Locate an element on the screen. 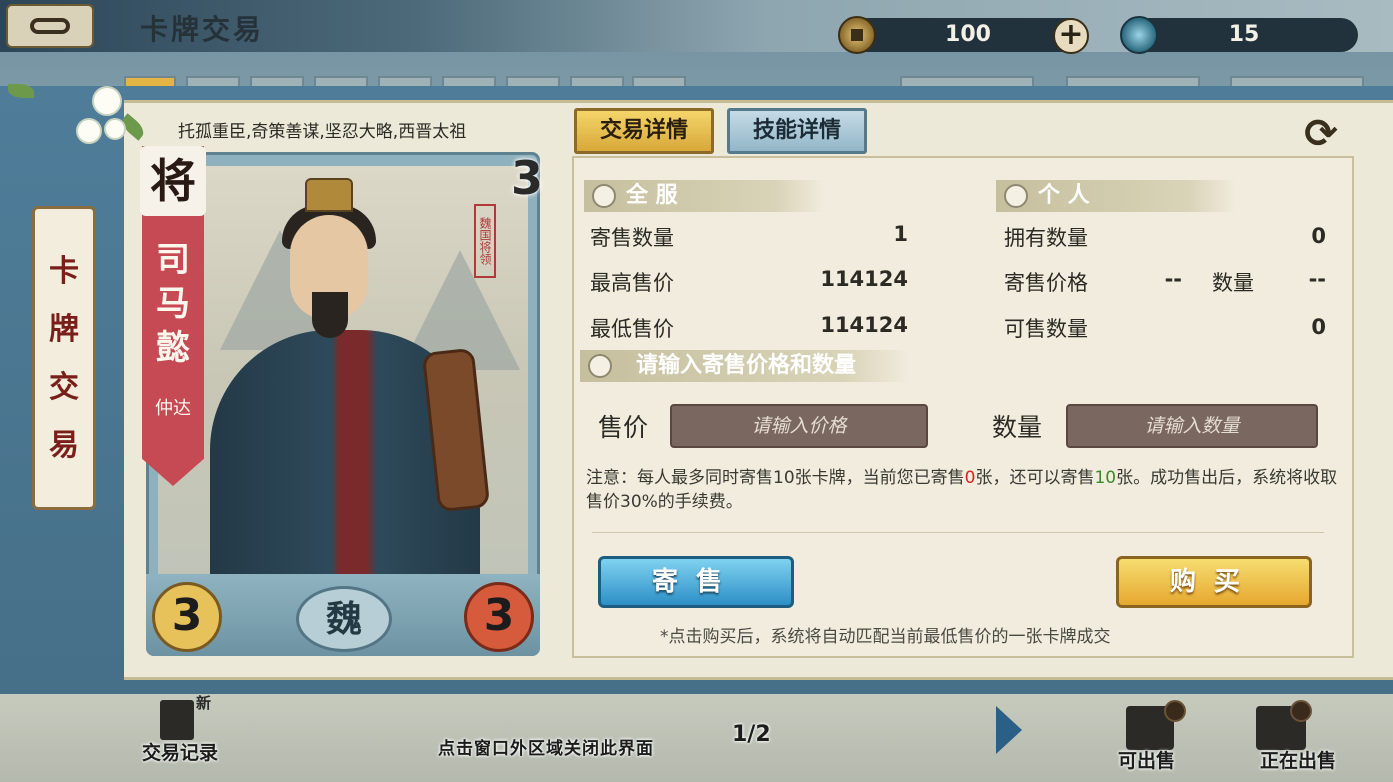 The width and height of the screenshot is (1393, 782). close-hint: 点击窗口外区域关闭此界面 is located at coordinates (546, 749).